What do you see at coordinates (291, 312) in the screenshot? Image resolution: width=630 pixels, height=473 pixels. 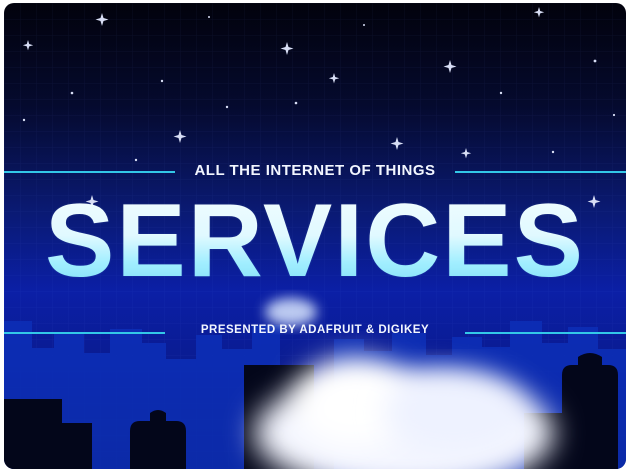 I see `cloud-icon` at bounding box center [291, 312].